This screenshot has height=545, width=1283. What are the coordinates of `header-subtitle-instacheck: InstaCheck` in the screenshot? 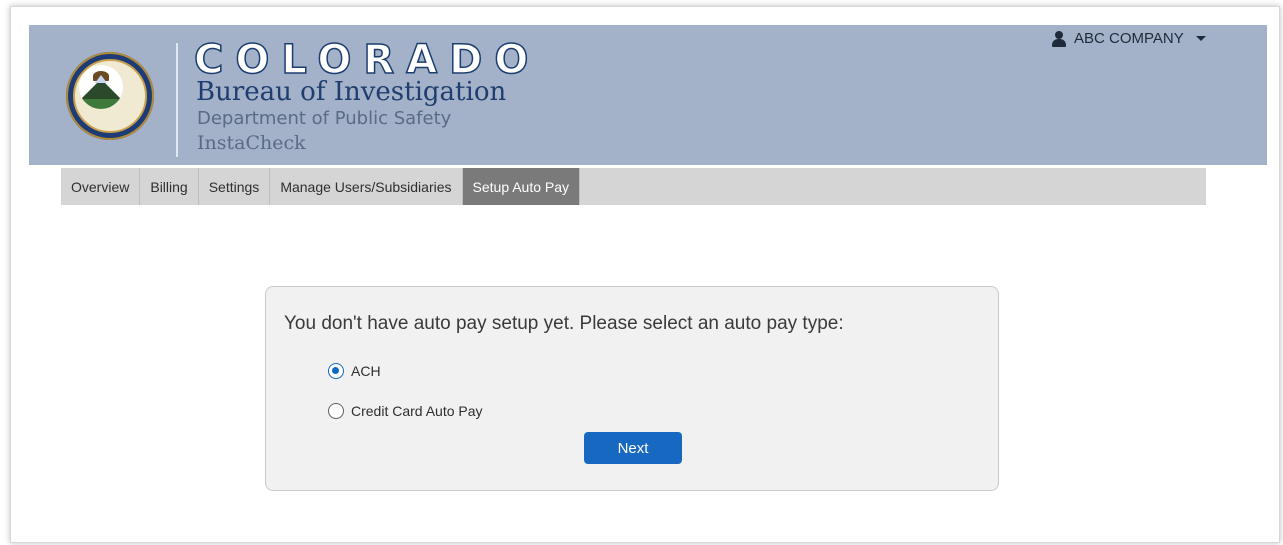 It's located at (251, 143).